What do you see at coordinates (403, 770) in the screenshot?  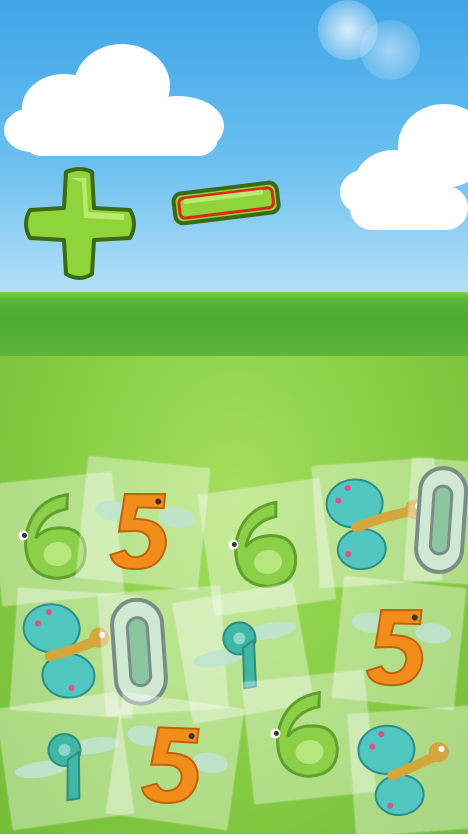 I see `butterfly-icon` at bounding box center [403, 770].